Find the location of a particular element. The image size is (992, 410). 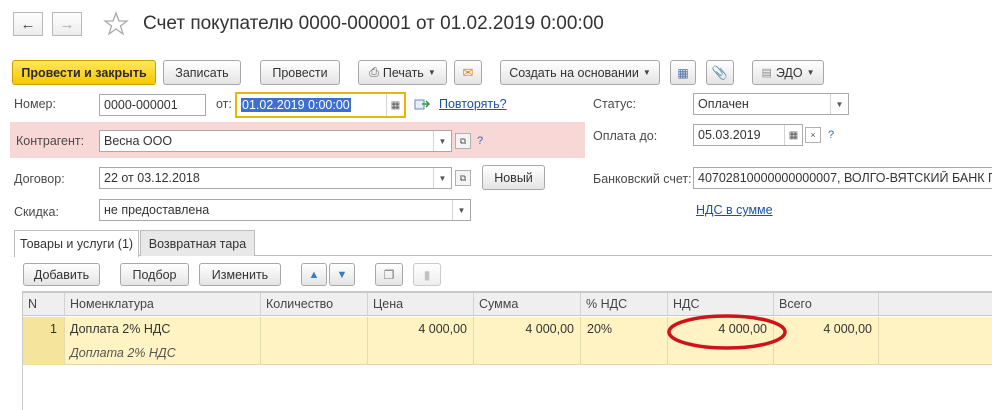

structure-icon: ▦ is located at coordinates (683, 72).